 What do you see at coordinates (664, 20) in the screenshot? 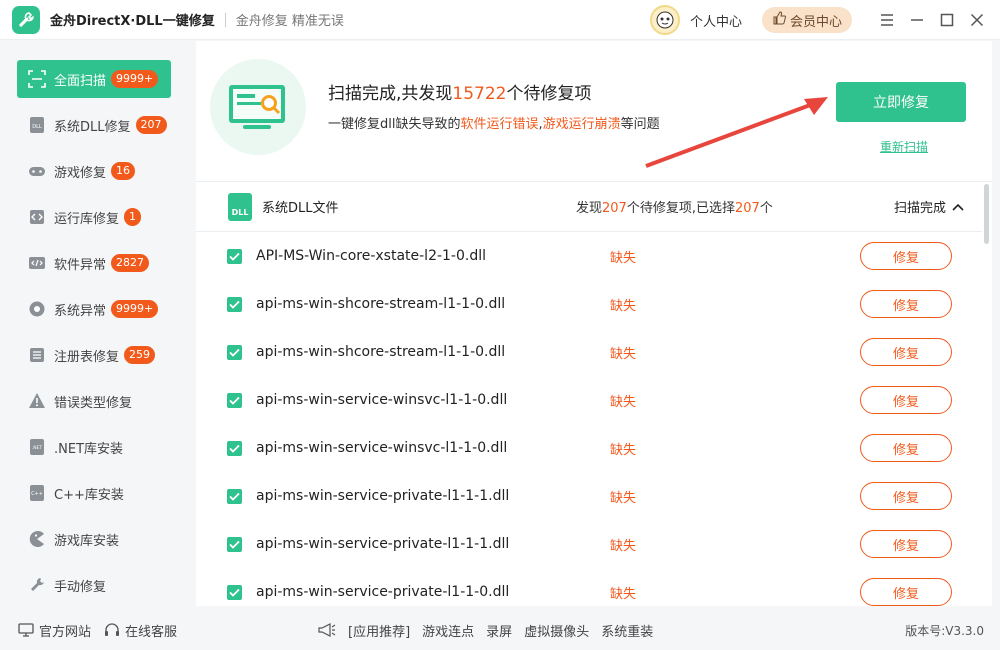
I see `avatar` at bounding box center [664, 20].